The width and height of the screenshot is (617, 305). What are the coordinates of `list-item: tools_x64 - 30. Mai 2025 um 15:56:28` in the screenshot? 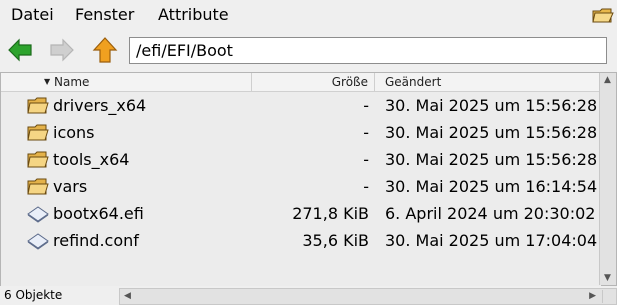 It's located at (301, 159).